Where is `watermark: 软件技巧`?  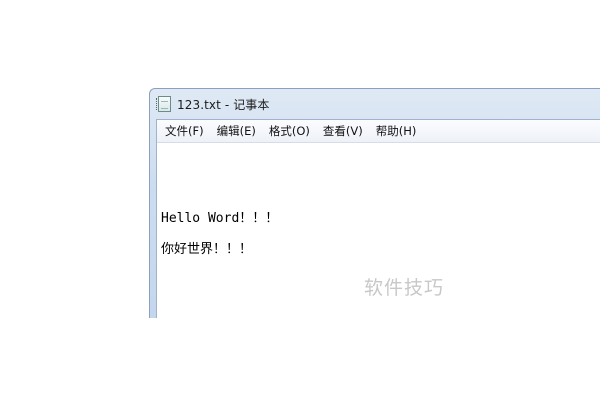 watermark: 软件技巧 is located at coordinates (404, 288).